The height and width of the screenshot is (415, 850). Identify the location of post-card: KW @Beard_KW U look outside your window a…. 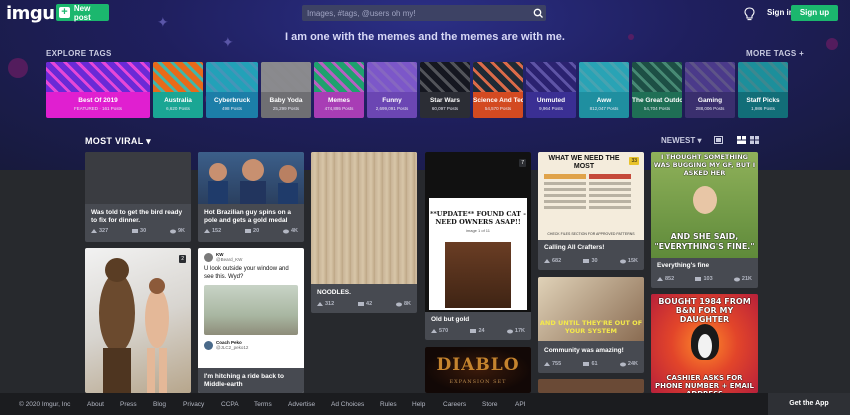
(251, 320).